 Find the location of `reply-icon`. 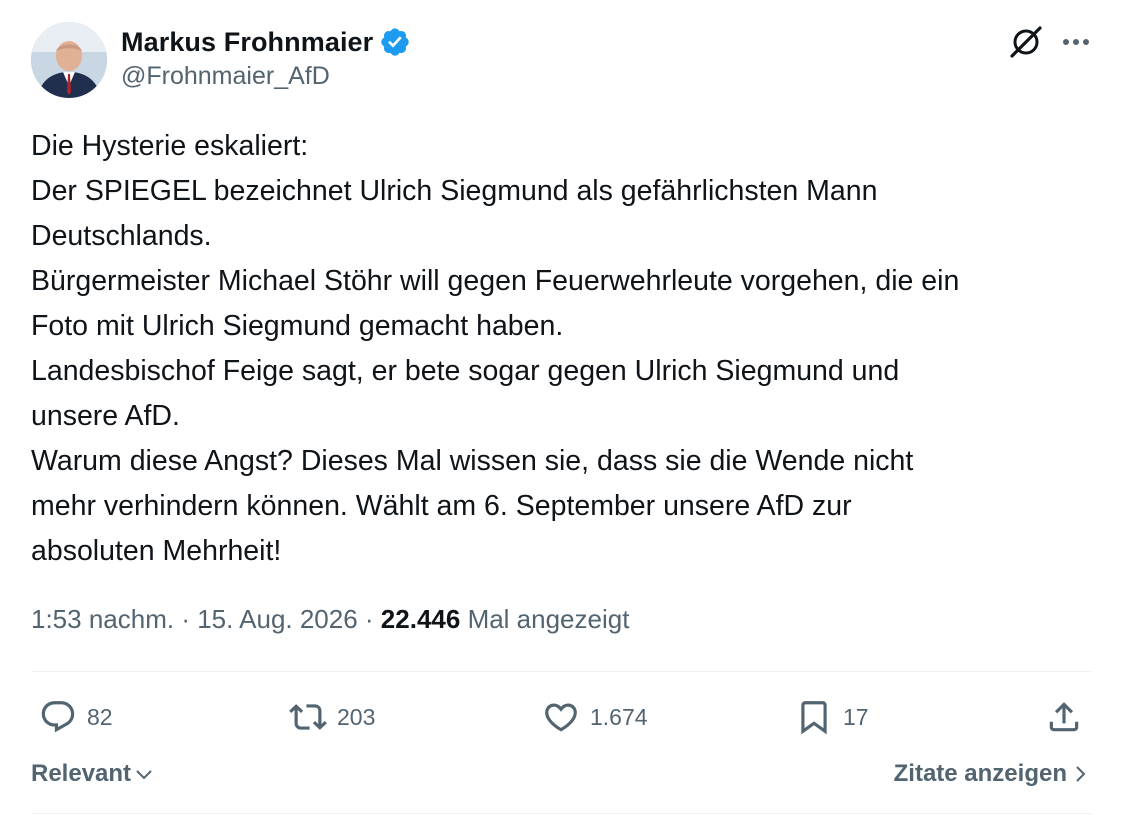

reply-icon is located at coordinates (58, 717).